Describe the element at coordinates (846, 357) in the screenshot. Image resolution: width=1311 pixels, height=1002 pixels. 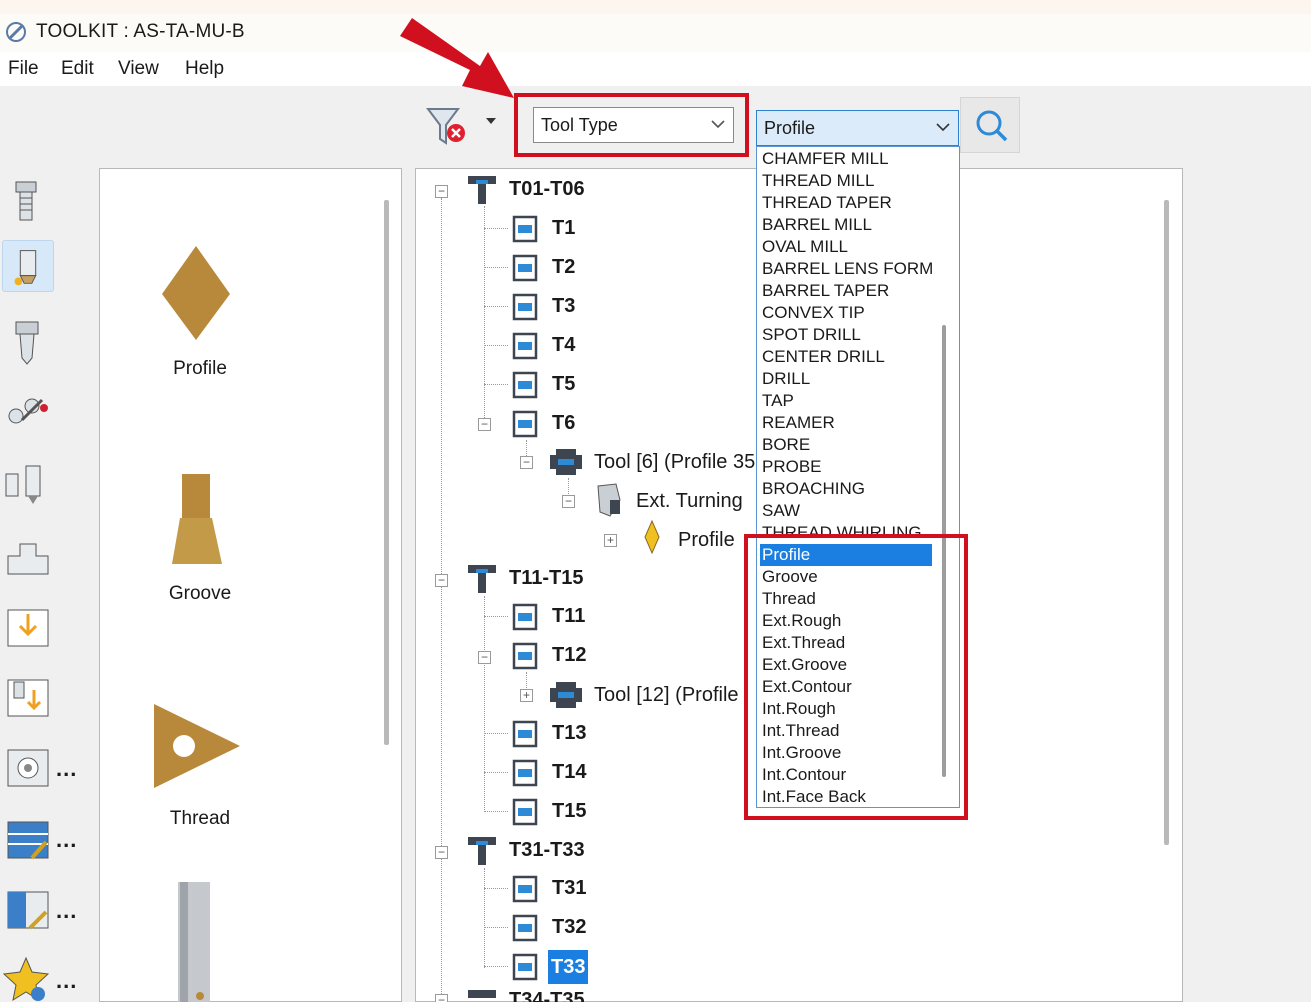
I see `dropdown-option: CENTER DRILL` at that location.